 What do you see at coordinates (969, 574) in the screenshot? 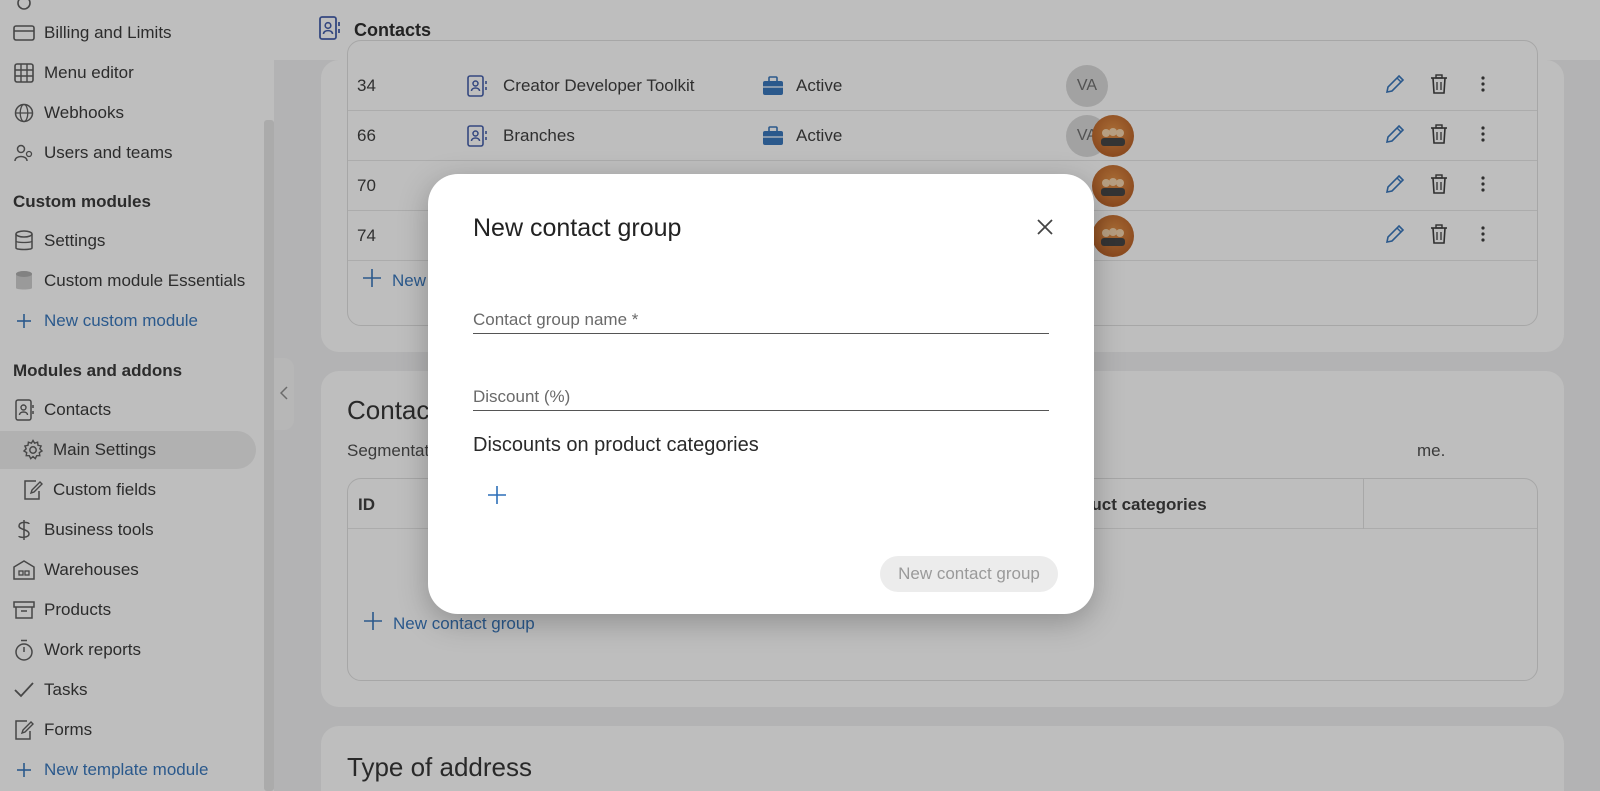
I see `create-contact-group-button: New contact group` at bounding box center [969, 574].